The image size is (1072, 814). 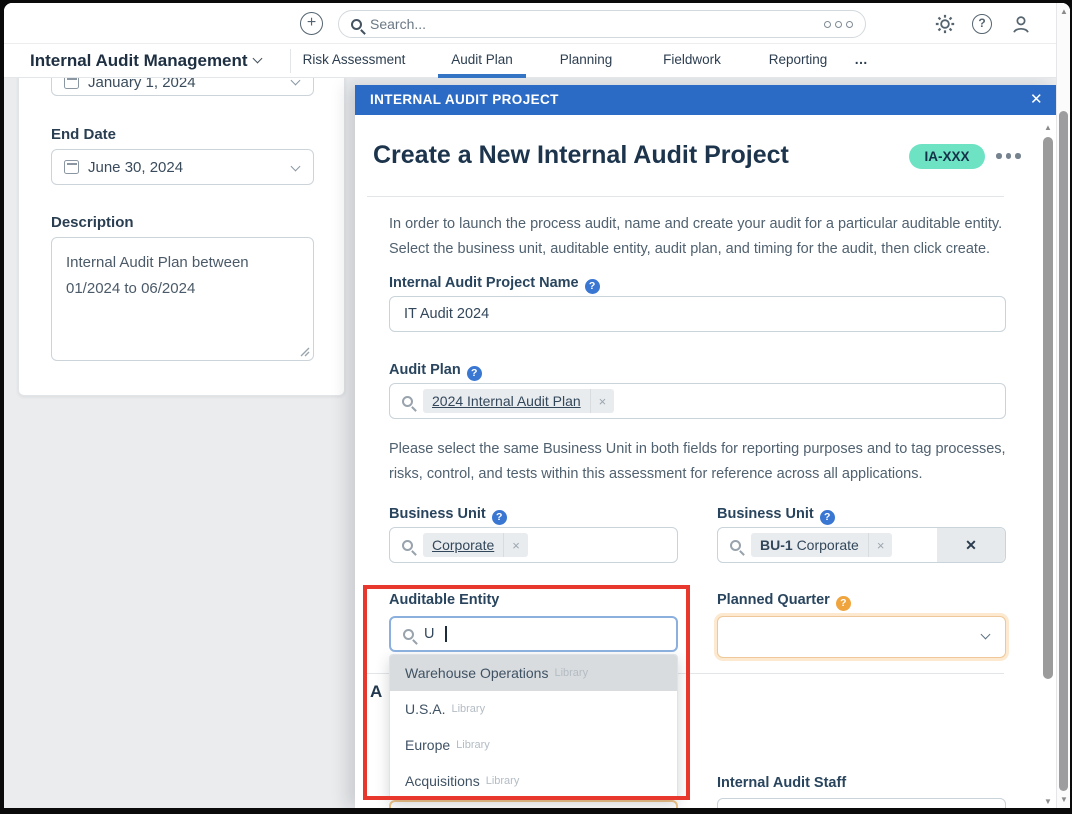 I want to click on close-icon: ✕, so click(x=1036, y=100).